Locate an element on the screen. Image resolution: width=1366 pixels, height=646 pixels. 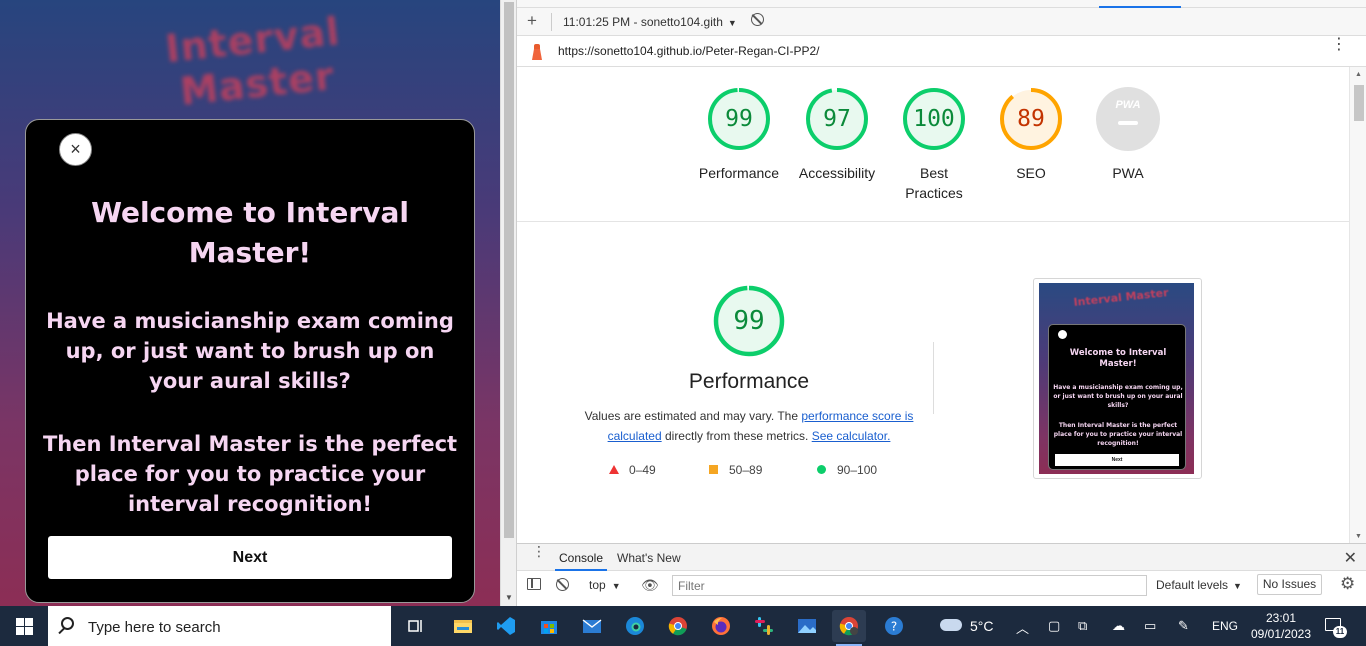
lighthouse-logo-icon is located at coordinates (537, 52).